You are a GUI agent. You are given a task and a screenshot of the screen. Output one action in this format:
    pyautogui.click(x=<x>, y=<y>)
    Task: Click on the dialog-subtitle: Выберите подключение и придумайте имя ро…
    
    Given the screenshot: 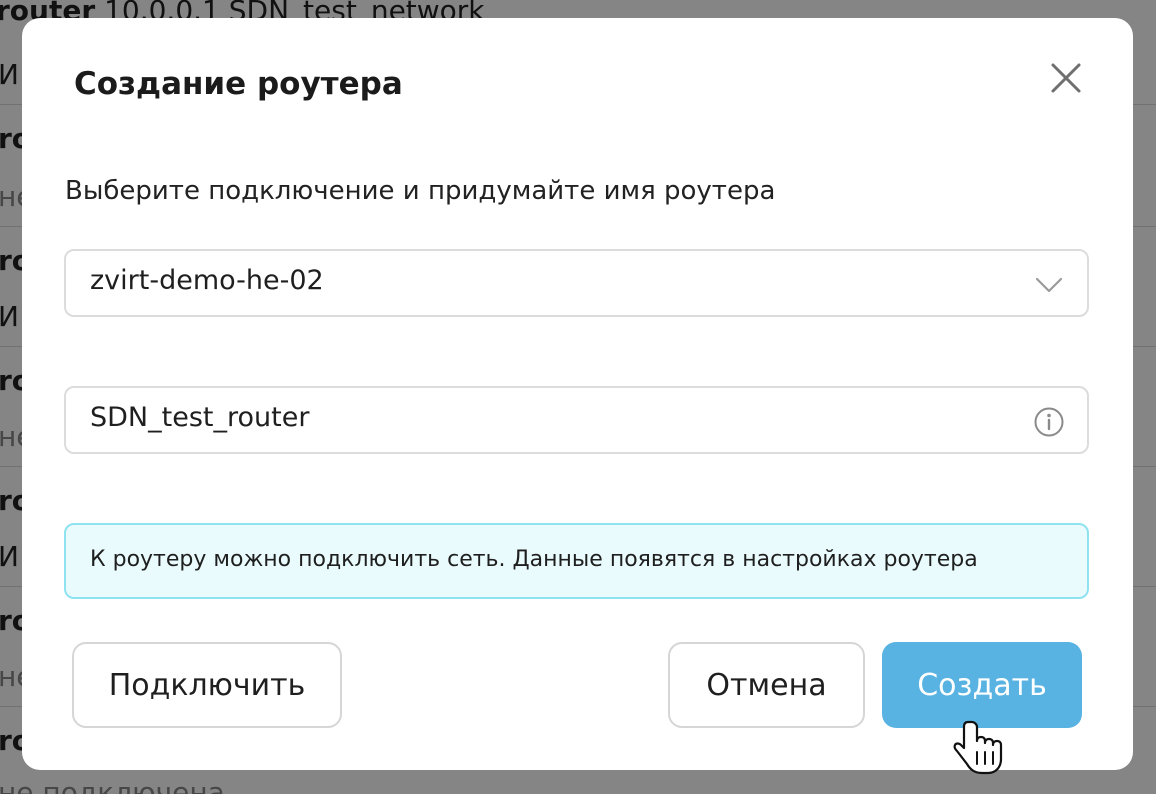 What is the action you would take?
    pyautogui.click(x=420, y=191)
    